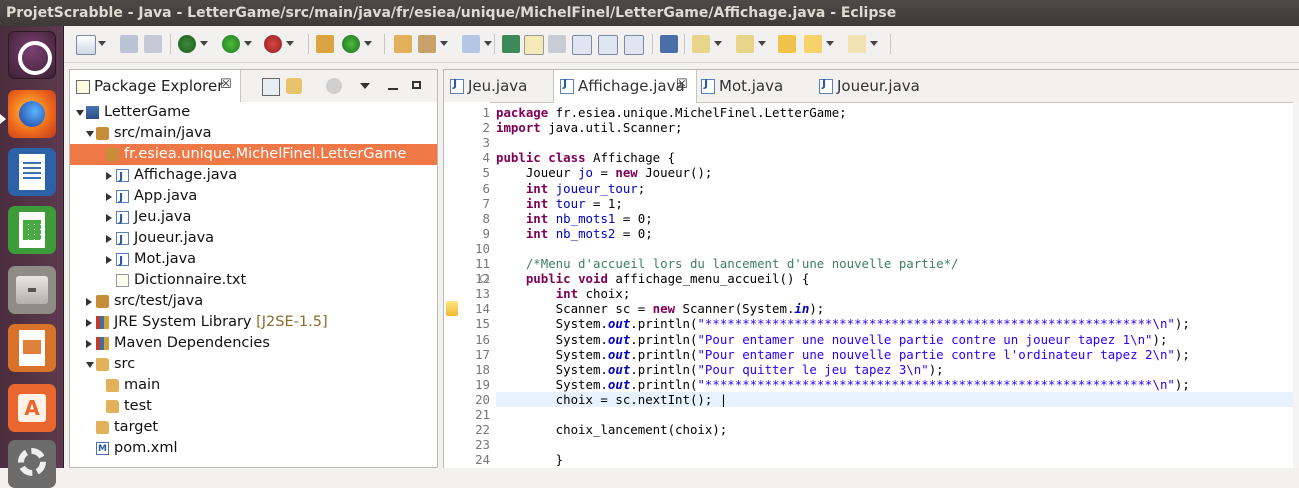  I want to click on new-dropdown, so click(102, 43).